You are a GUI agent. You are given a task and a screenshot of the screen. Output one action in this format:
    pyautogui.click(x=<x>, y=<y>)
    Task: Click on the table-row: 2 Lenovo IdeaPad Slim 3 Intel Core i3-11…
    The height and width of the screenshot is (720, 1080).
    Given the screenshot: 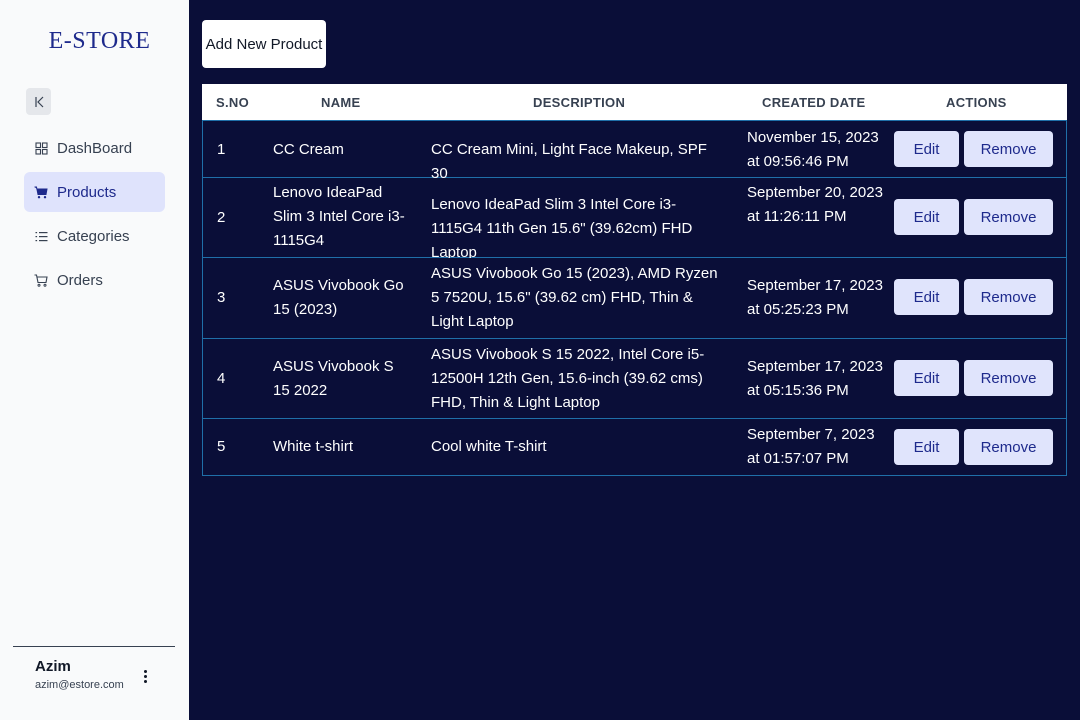 What is the action you would take?
    pyautogui.click(x=634, y=219)
    